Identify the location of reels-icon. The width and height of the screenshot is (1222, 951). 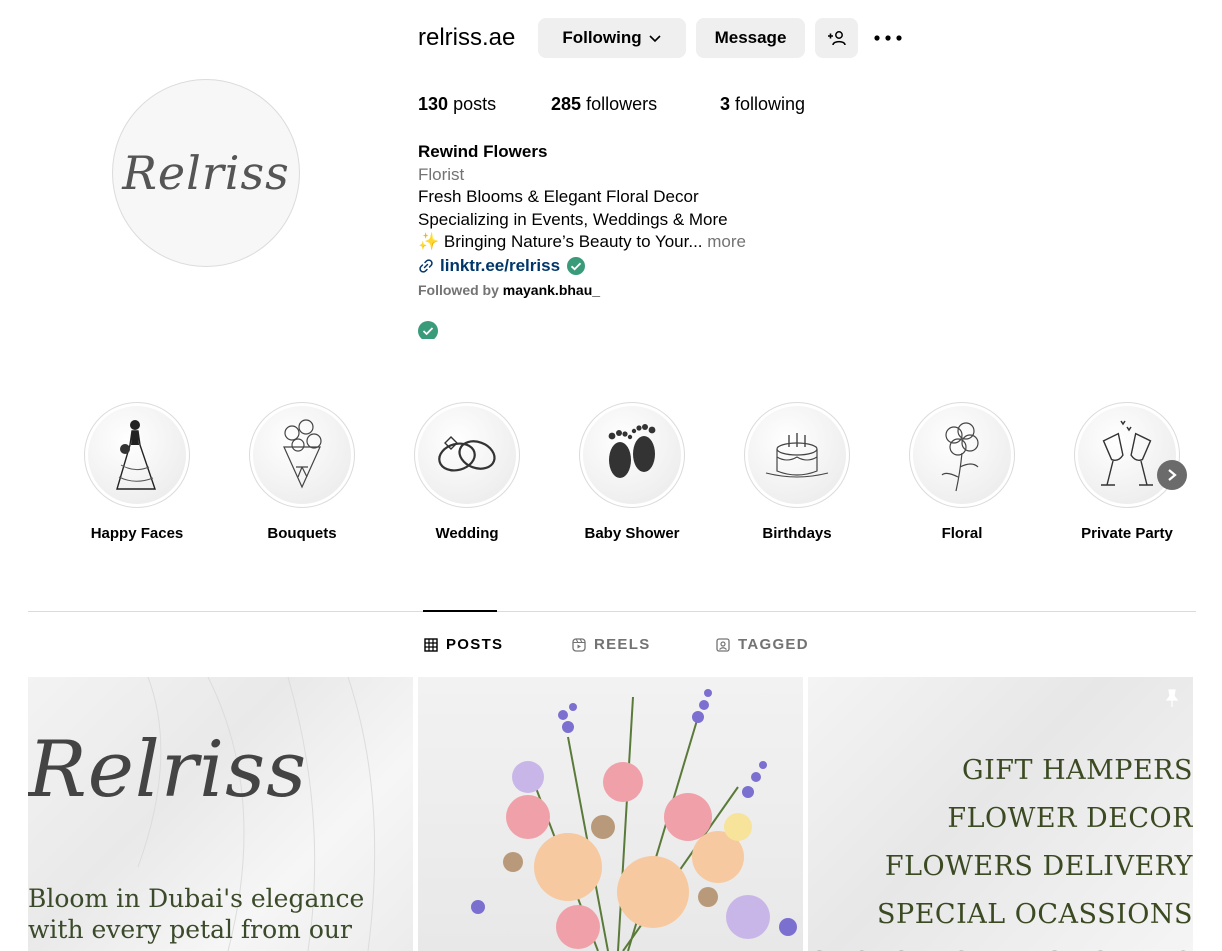
(579, 644).